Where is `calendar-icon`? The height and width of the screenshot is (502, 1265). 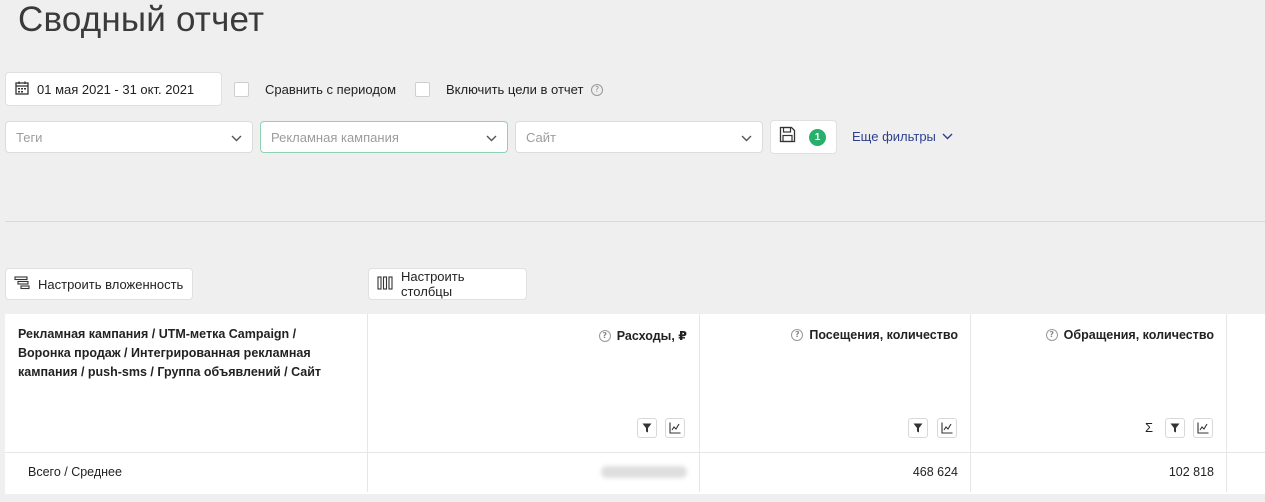
calendar-icon is located at coordinates (22, 89).